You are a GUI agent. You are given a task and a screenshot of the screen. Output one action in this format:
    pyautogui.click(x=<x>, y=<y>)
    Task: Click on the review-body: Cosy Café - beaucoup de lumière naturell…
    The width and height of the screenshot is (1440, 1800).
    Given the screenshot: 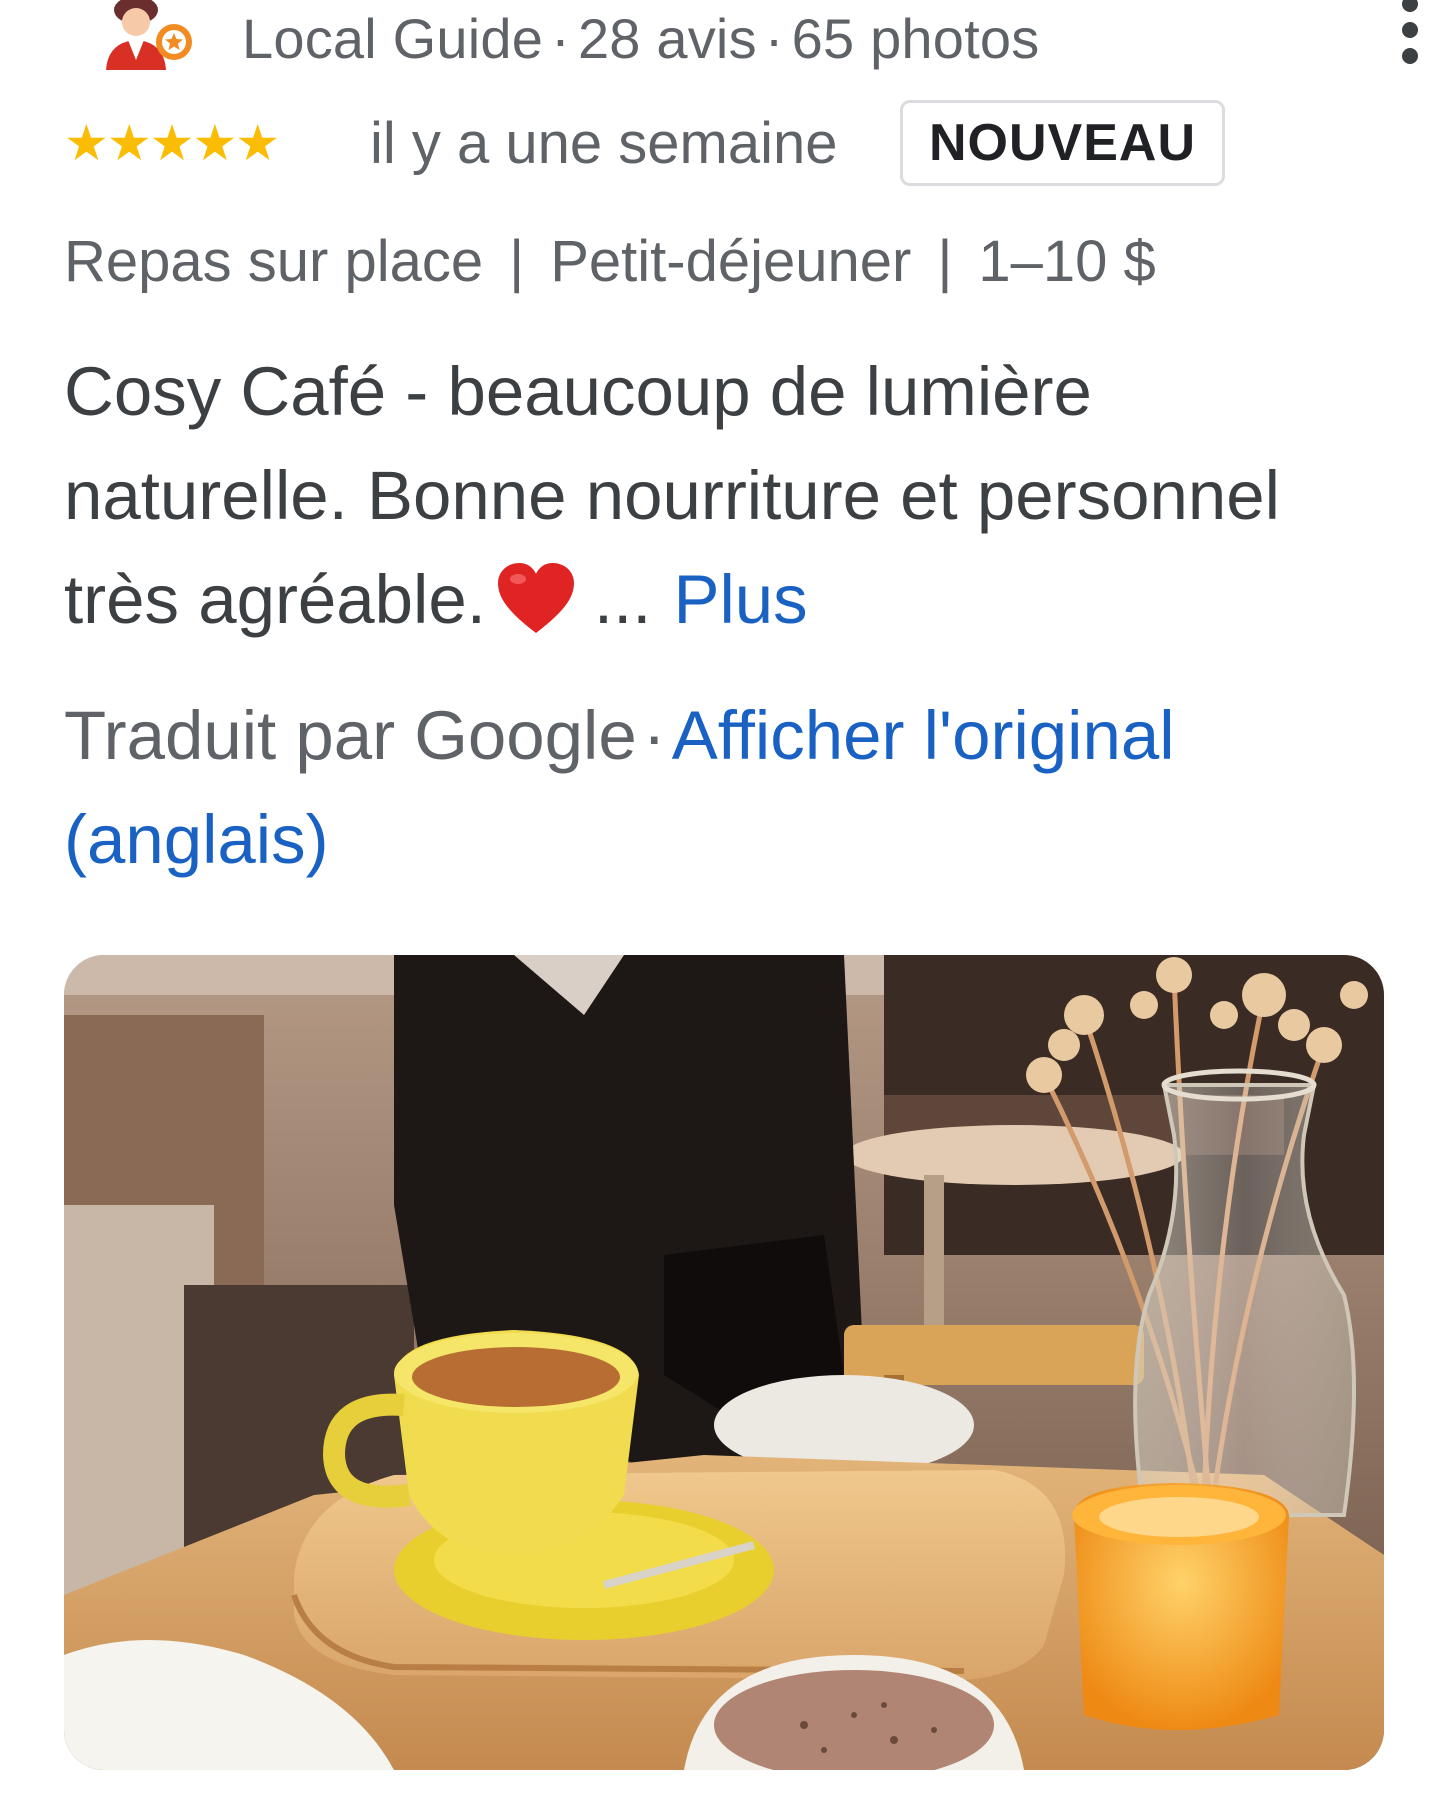 What is the action you would take?
    pyautogui.click(x=672, y=495)
    